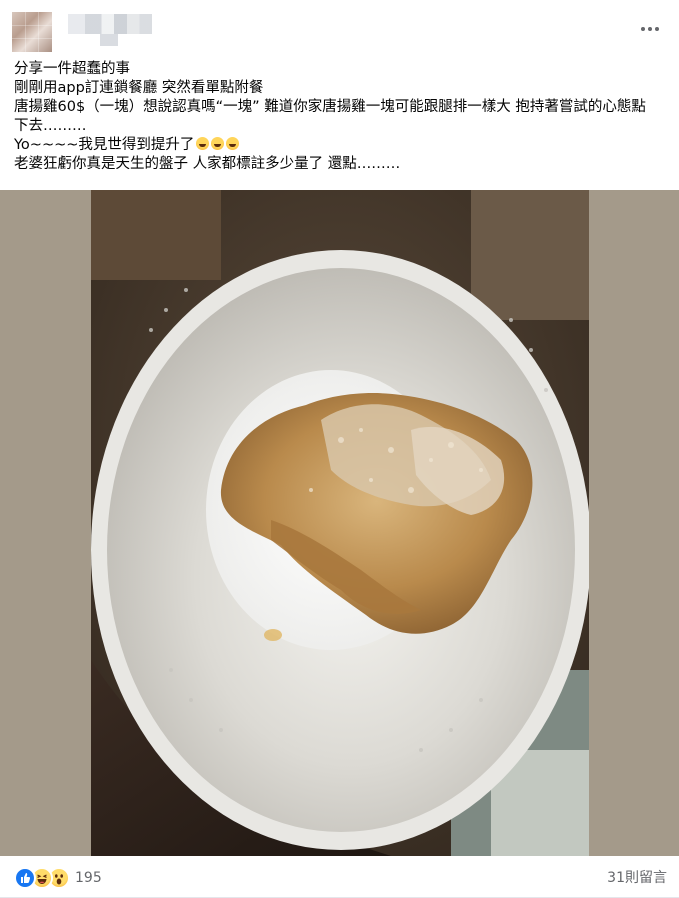 This screenshot has width=679, height=898. What do you see at coordinates (32, 32) in the screenshot?
I see `avatar` at bounding box center [32, 32].